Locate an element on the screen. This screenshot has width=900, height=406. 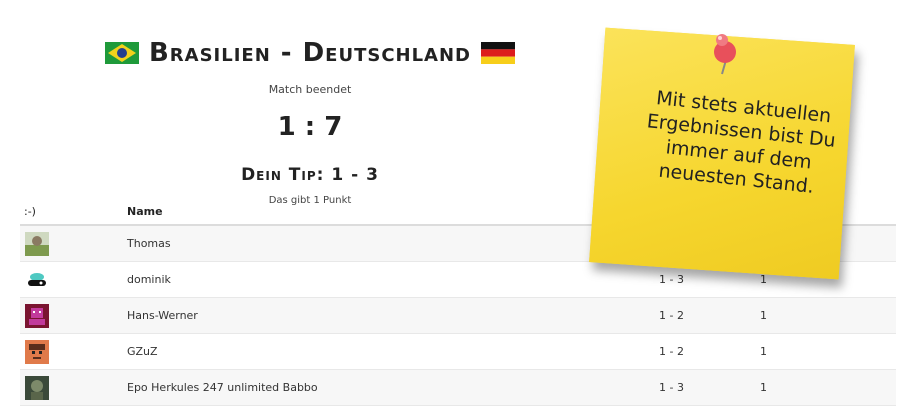
player-name: Thomas is located at coordinates (149, 243).